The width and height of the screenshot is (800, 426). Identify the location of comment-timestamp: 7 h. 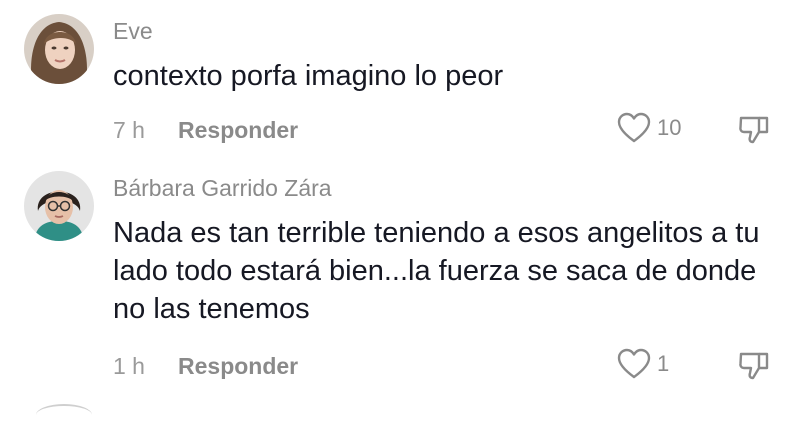
(129, 130).